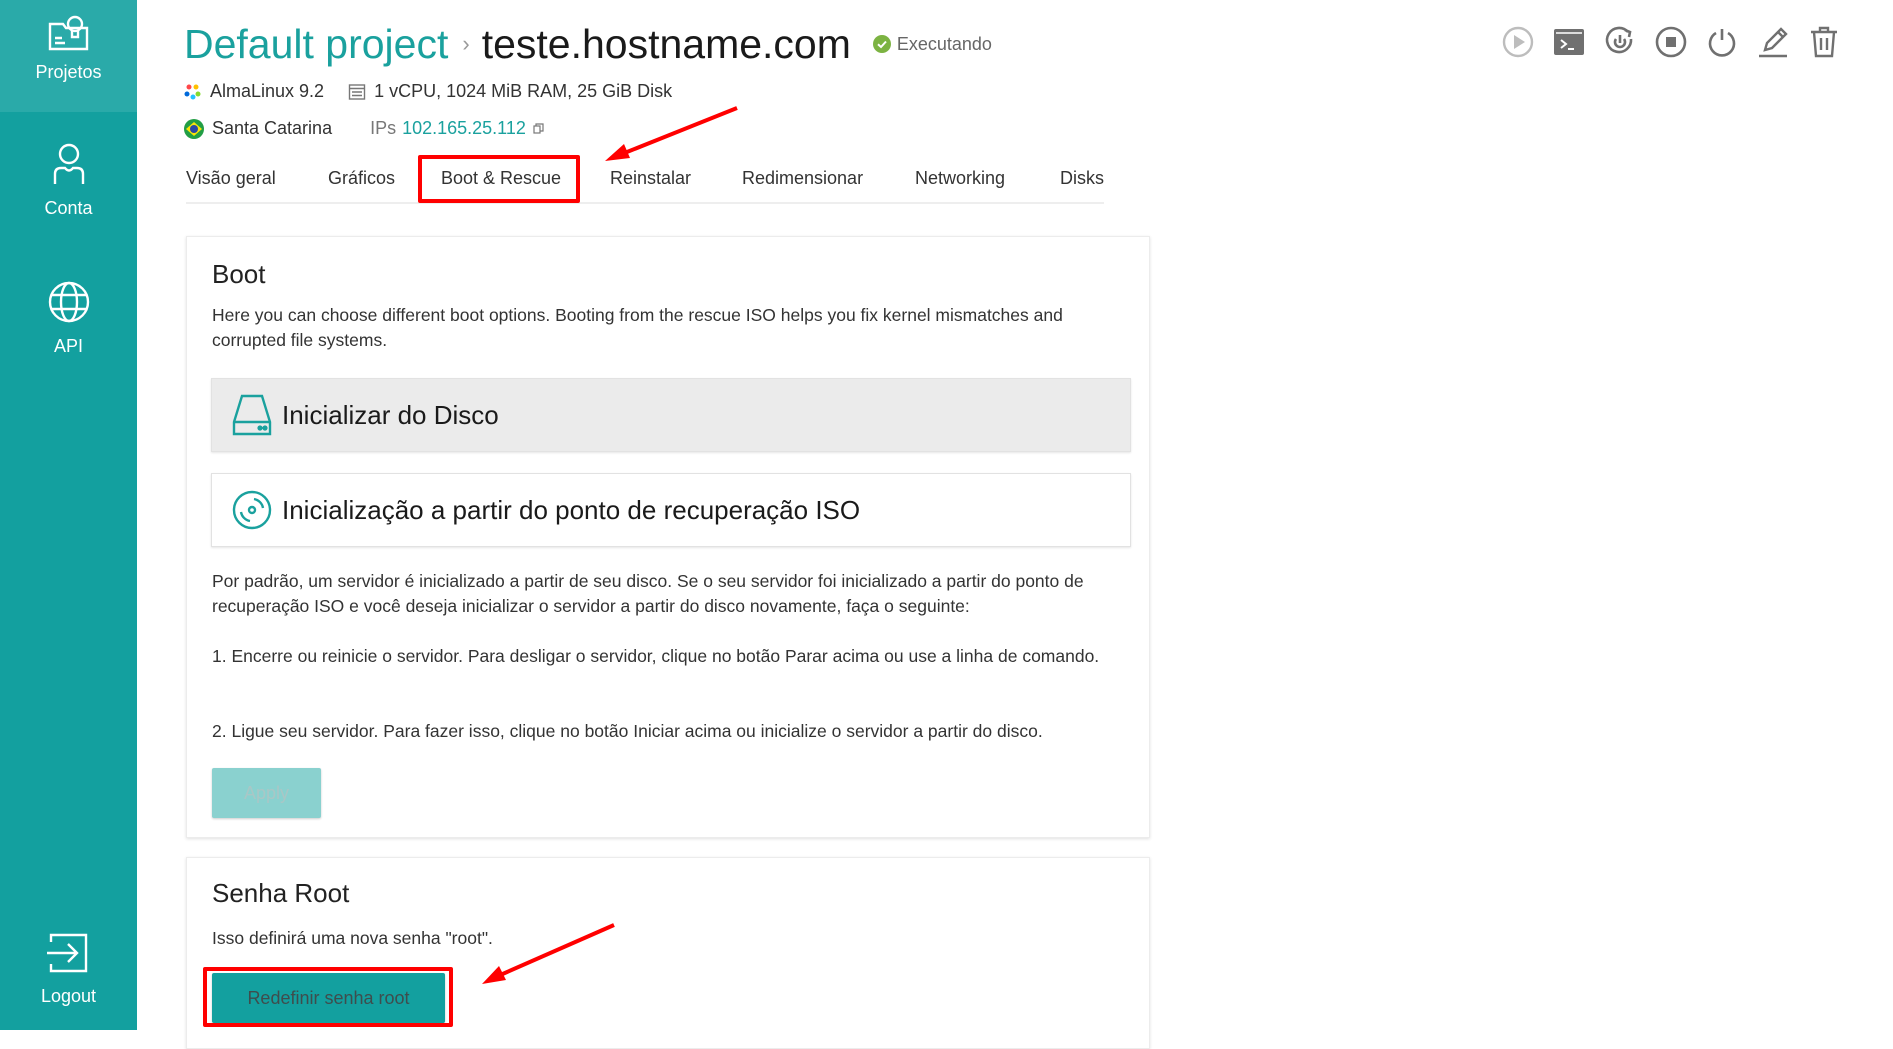 Image resolution: width=1893 pixels, height=1049 pixels. I want to click on ips-label: IPs, so click(383, 128).